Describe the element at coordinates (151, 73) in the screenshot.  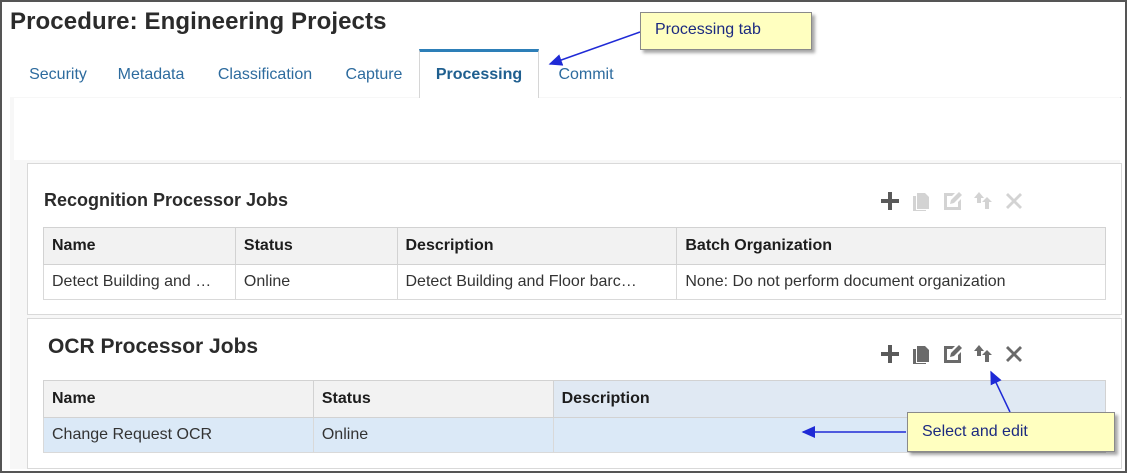
I see `tab-metadata: Metadata` at that location.